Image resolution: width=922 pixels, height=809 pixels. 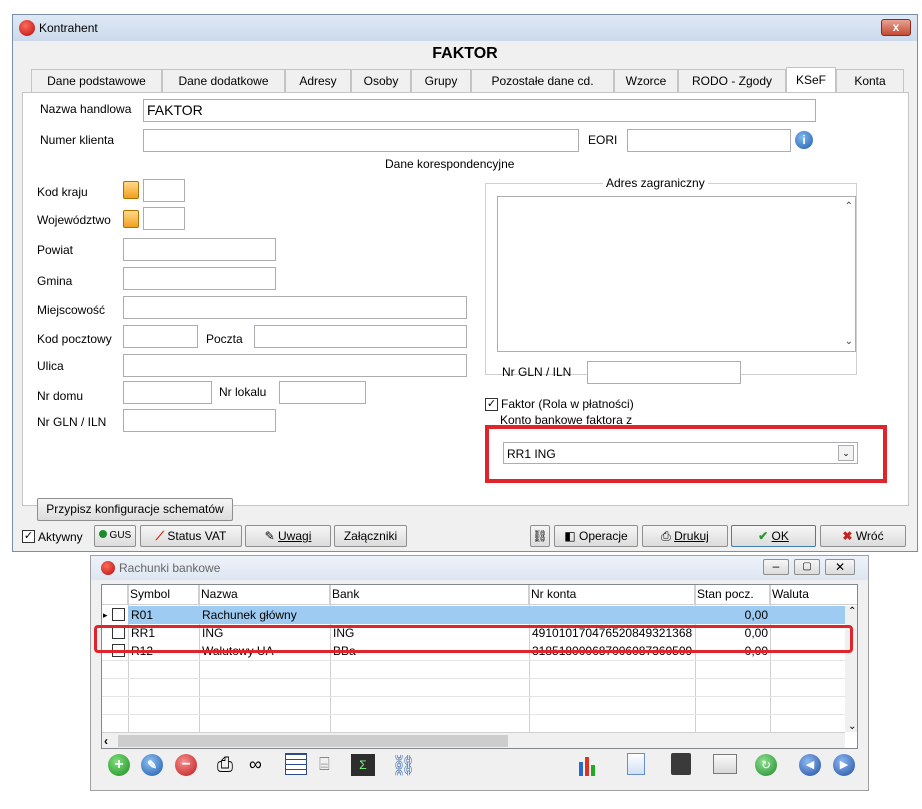 What do you see at coordinates (105, 615) in the screenshot?
I see `row-pointer-icon: ▸` at bounding box center [105, 615].